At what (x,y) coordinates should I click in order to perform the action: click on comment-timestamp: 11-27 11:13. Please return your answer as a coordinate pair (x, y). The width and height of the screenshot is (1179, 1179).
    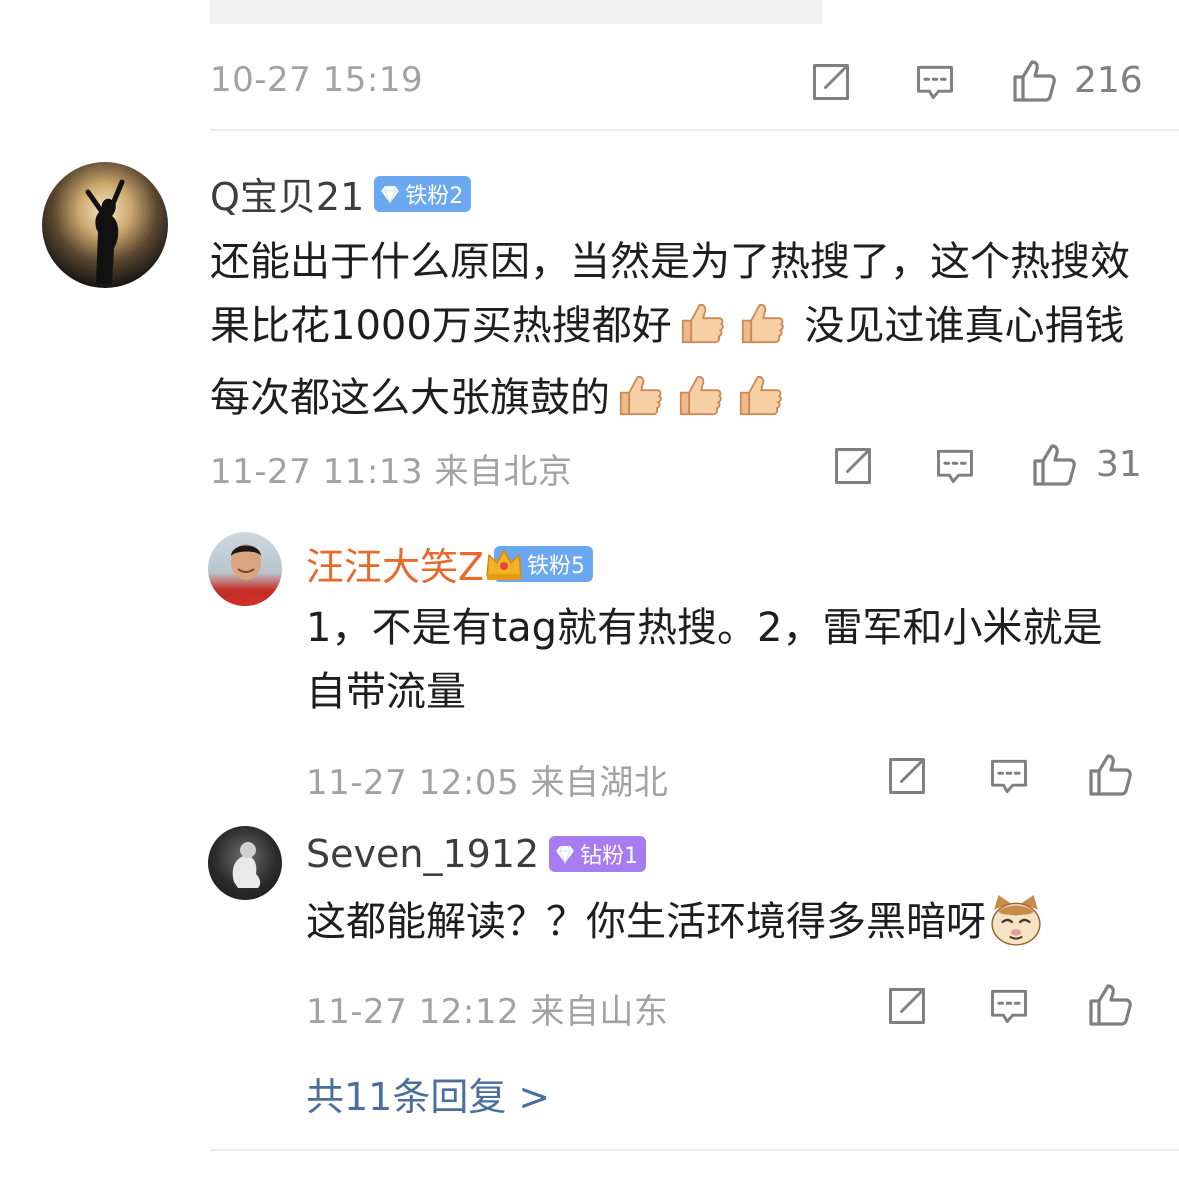
    Looking at the image, I should click on (317, 472).